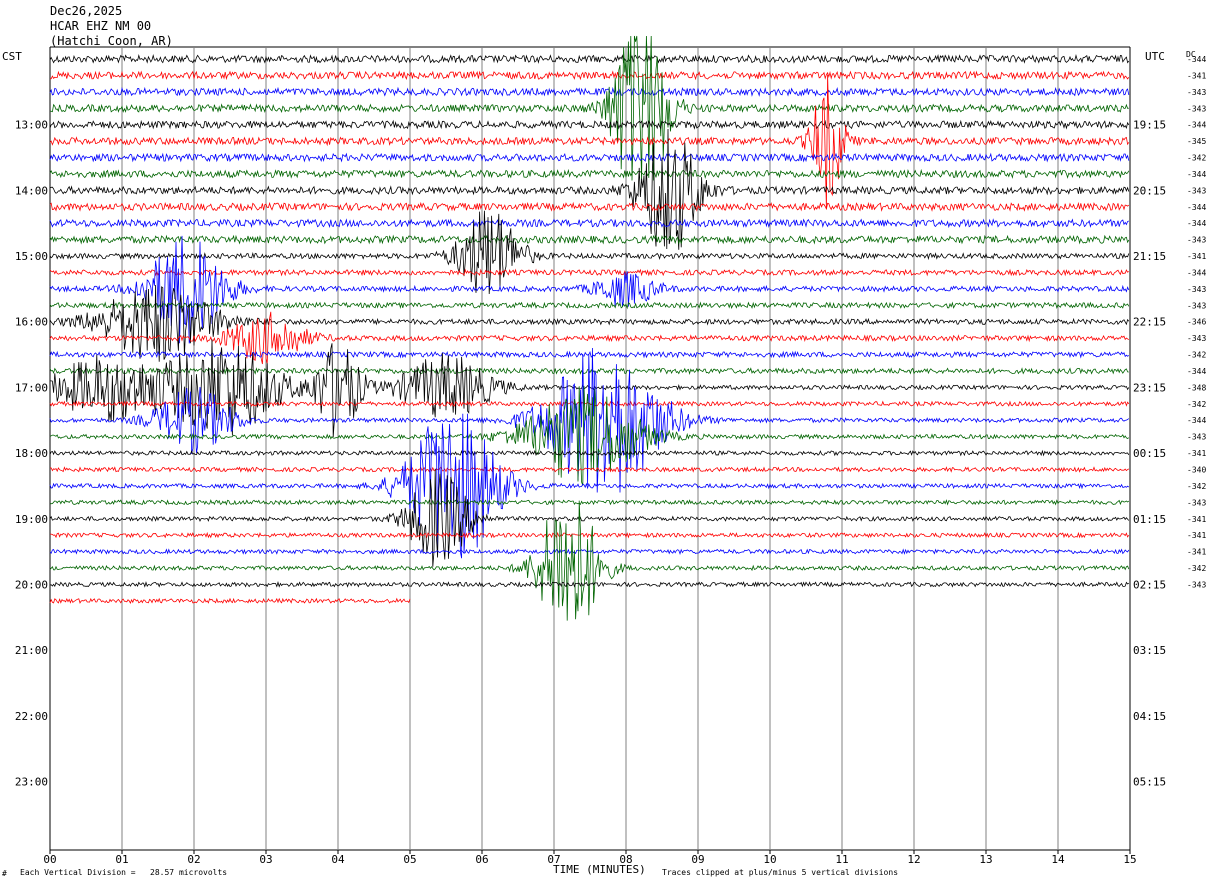 The height and width of the screenshot is (886, 1210). I want to click on utc-hour-label: 04:15, so click(1149, 716).